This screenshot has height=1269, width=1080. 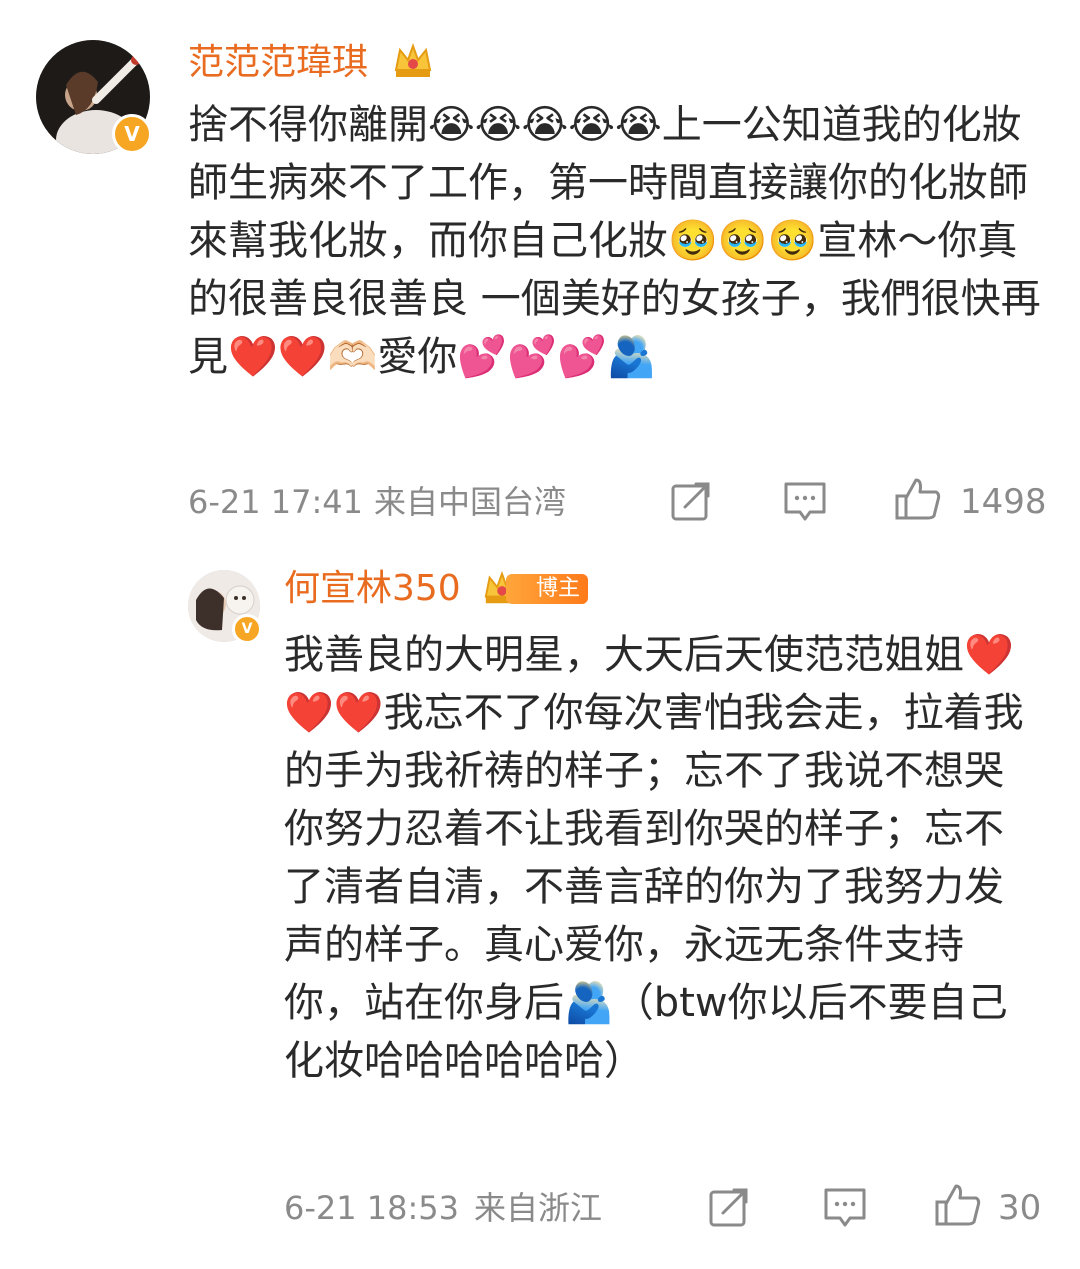 I want to click on reply-location: 来自浙江, so click(x=538, y=1208).